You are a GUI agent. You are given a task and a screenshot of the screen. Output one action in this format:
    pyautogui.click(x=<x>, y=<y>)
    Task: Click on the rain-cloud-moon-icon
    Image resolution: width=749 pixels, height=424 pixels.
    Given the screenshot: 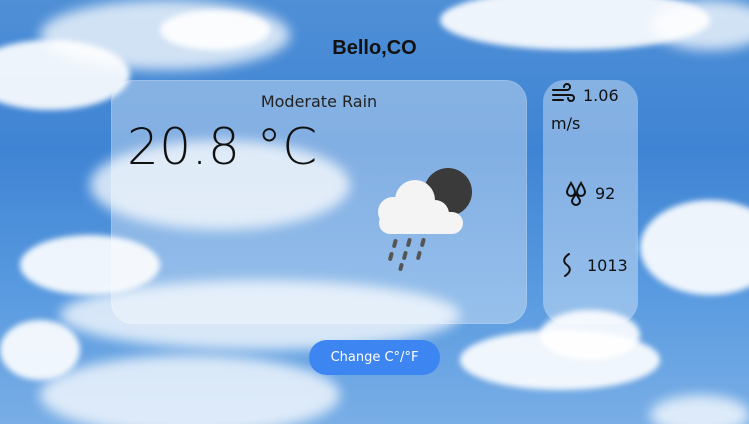 What is the action you would take?
    pyautogui.click(x=425, y=219)
    